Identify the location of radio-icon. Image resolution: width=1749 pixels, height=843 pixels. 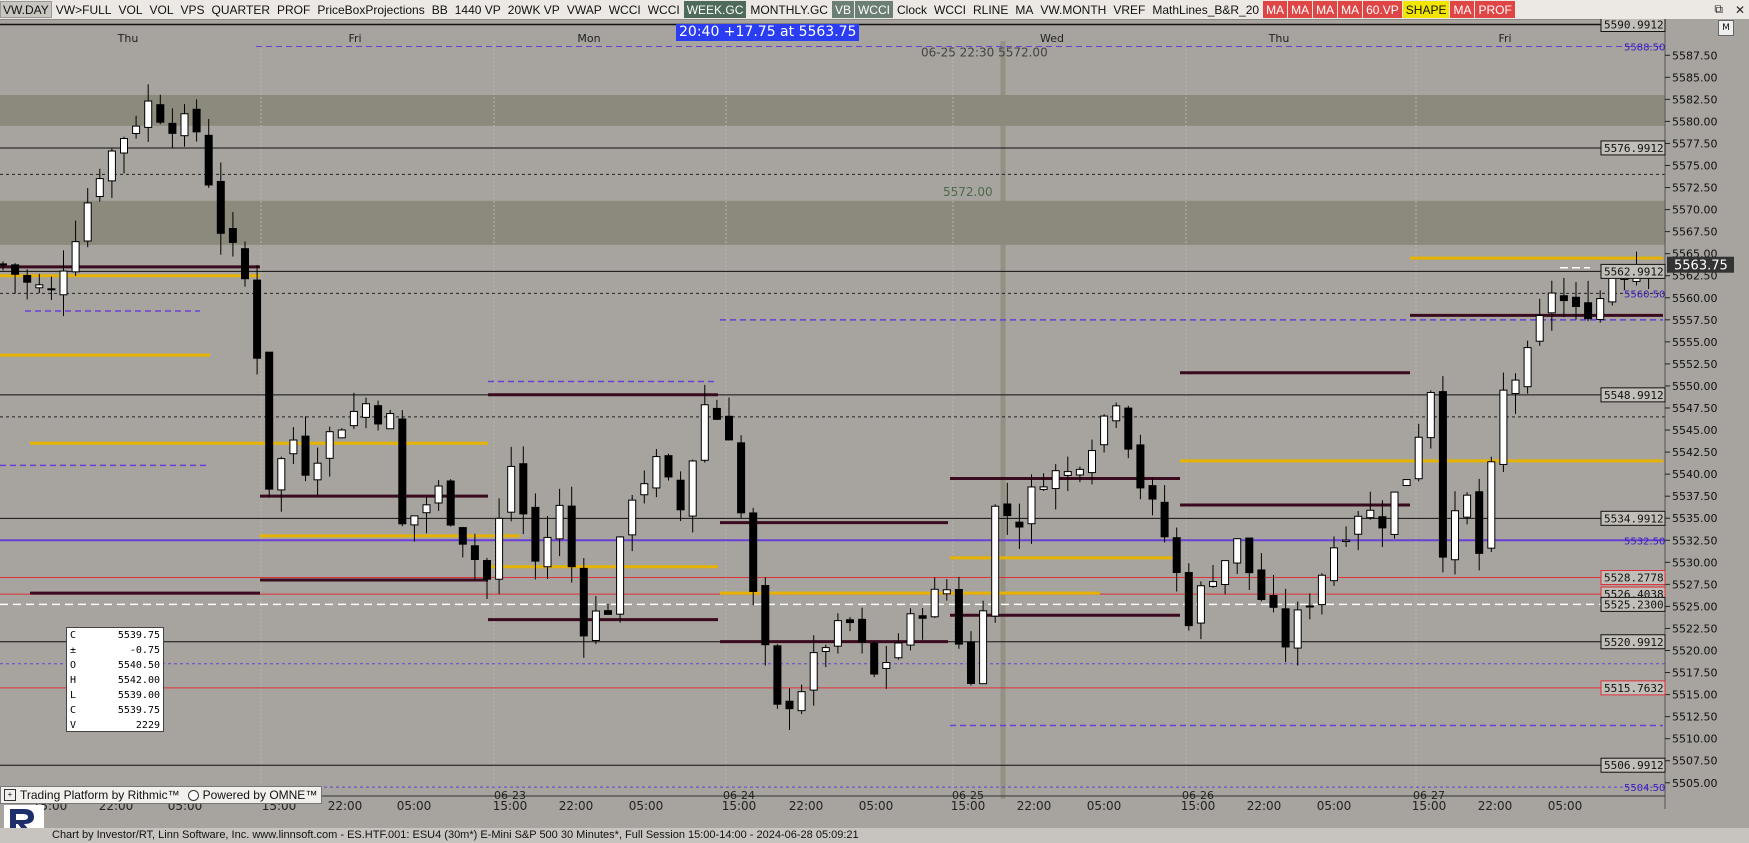
(193, 795).